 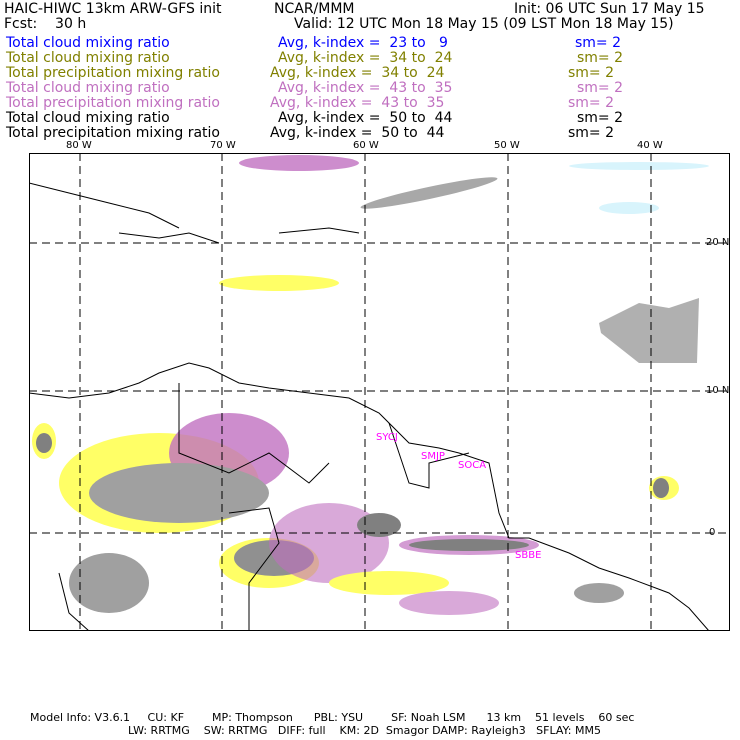 What do you see at coordinates (650, 145) in the screenshot?
I see `lon-label: 40 W` at bounding box center [650, 145].